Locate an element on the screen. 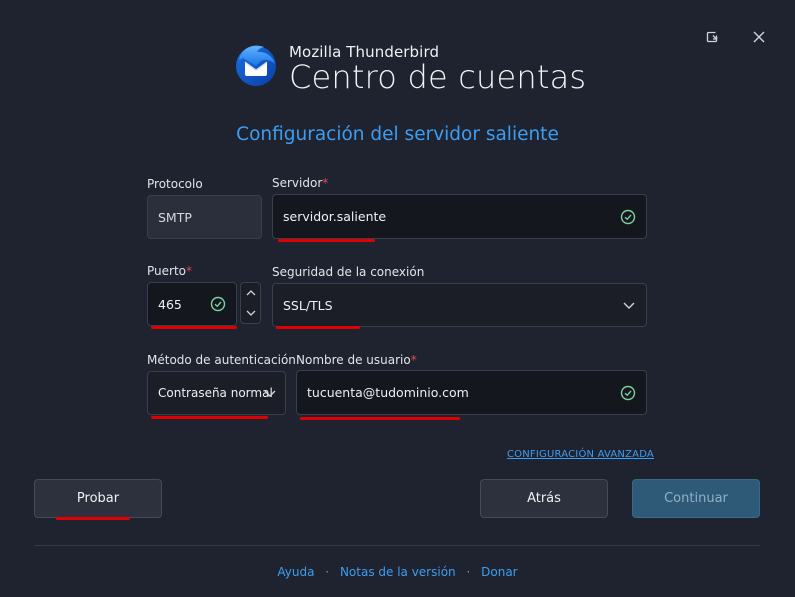 This screenshot has width=795, height=597. donate-link: Donar is located at coordinates (499, 572).